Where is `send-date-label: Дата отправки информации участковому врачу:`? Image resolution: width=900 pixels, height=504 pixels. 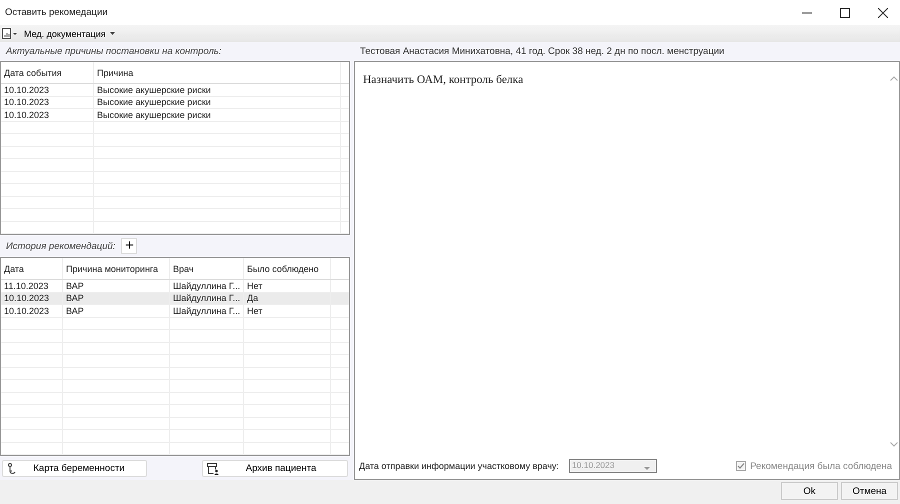
send-date-label: Дата отправки информации участковому врачу: is located at coordinates (459, 466).